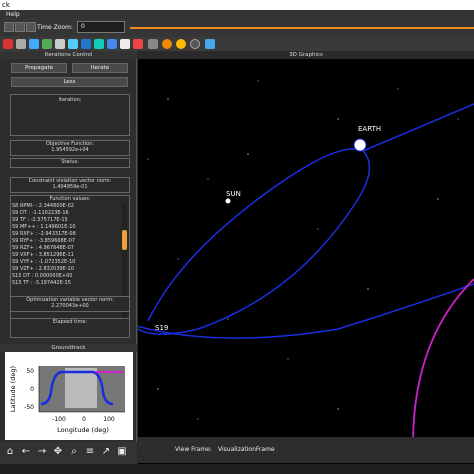  I want to click on forward-icon: →, so click(42, 452).